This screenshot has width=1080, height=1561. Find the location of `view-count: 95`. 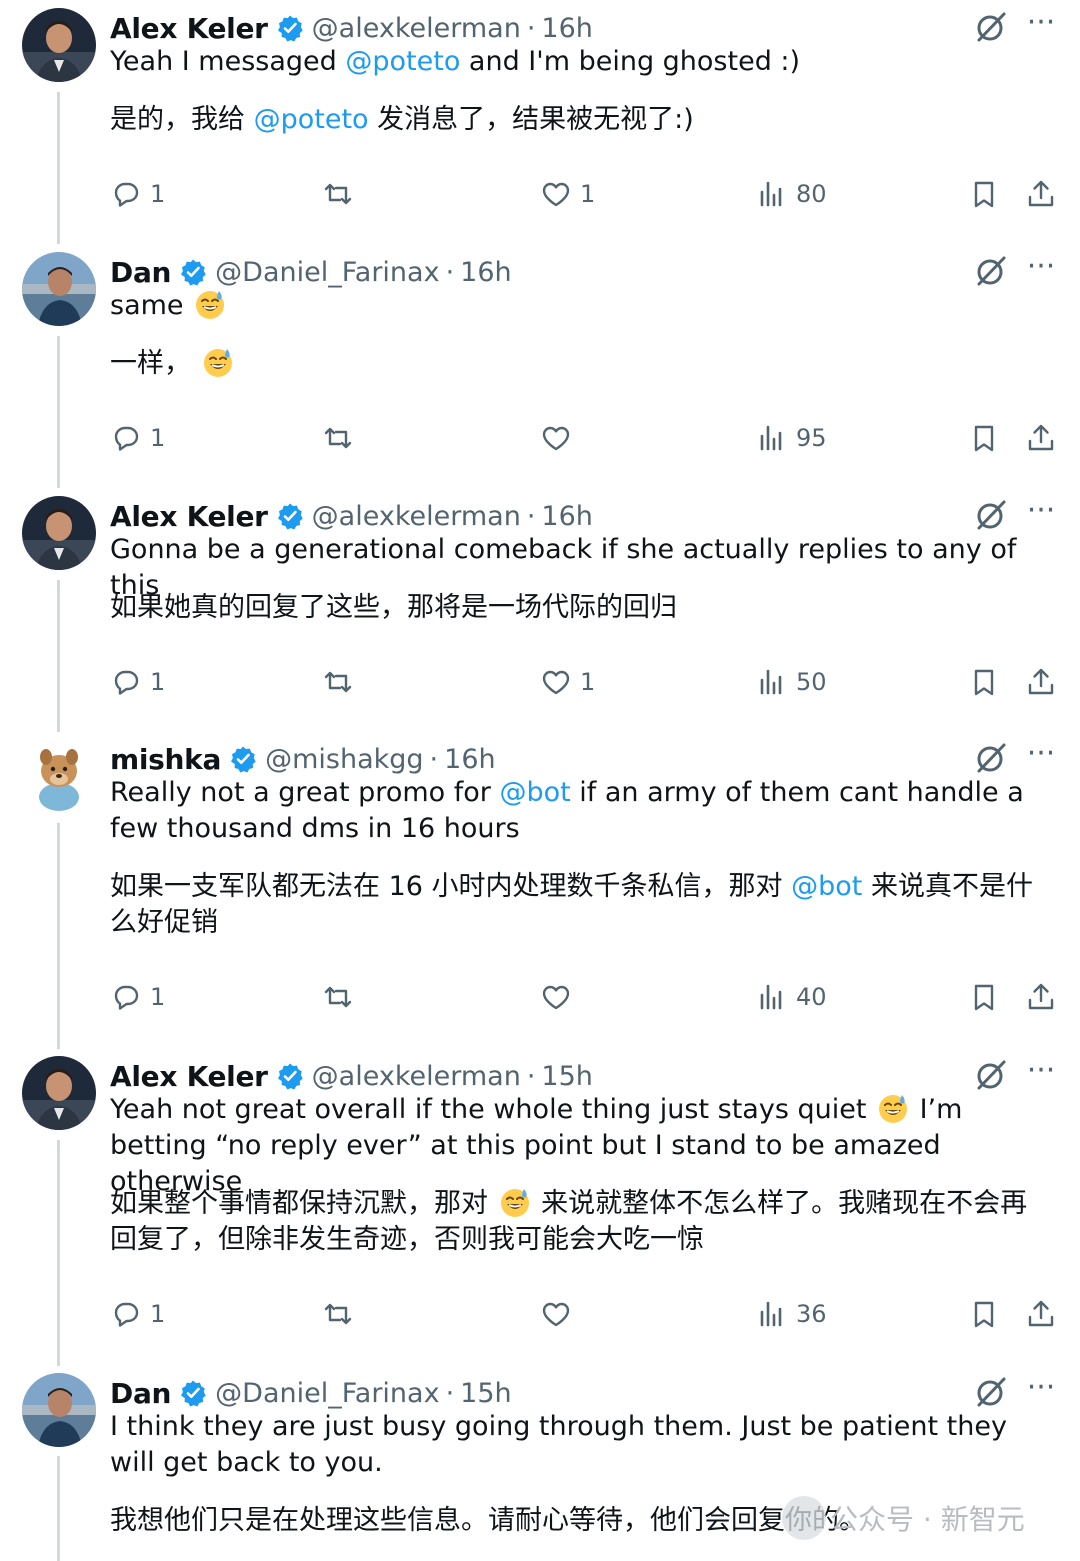

view-count: 95 is located at coordinates (811, 438).